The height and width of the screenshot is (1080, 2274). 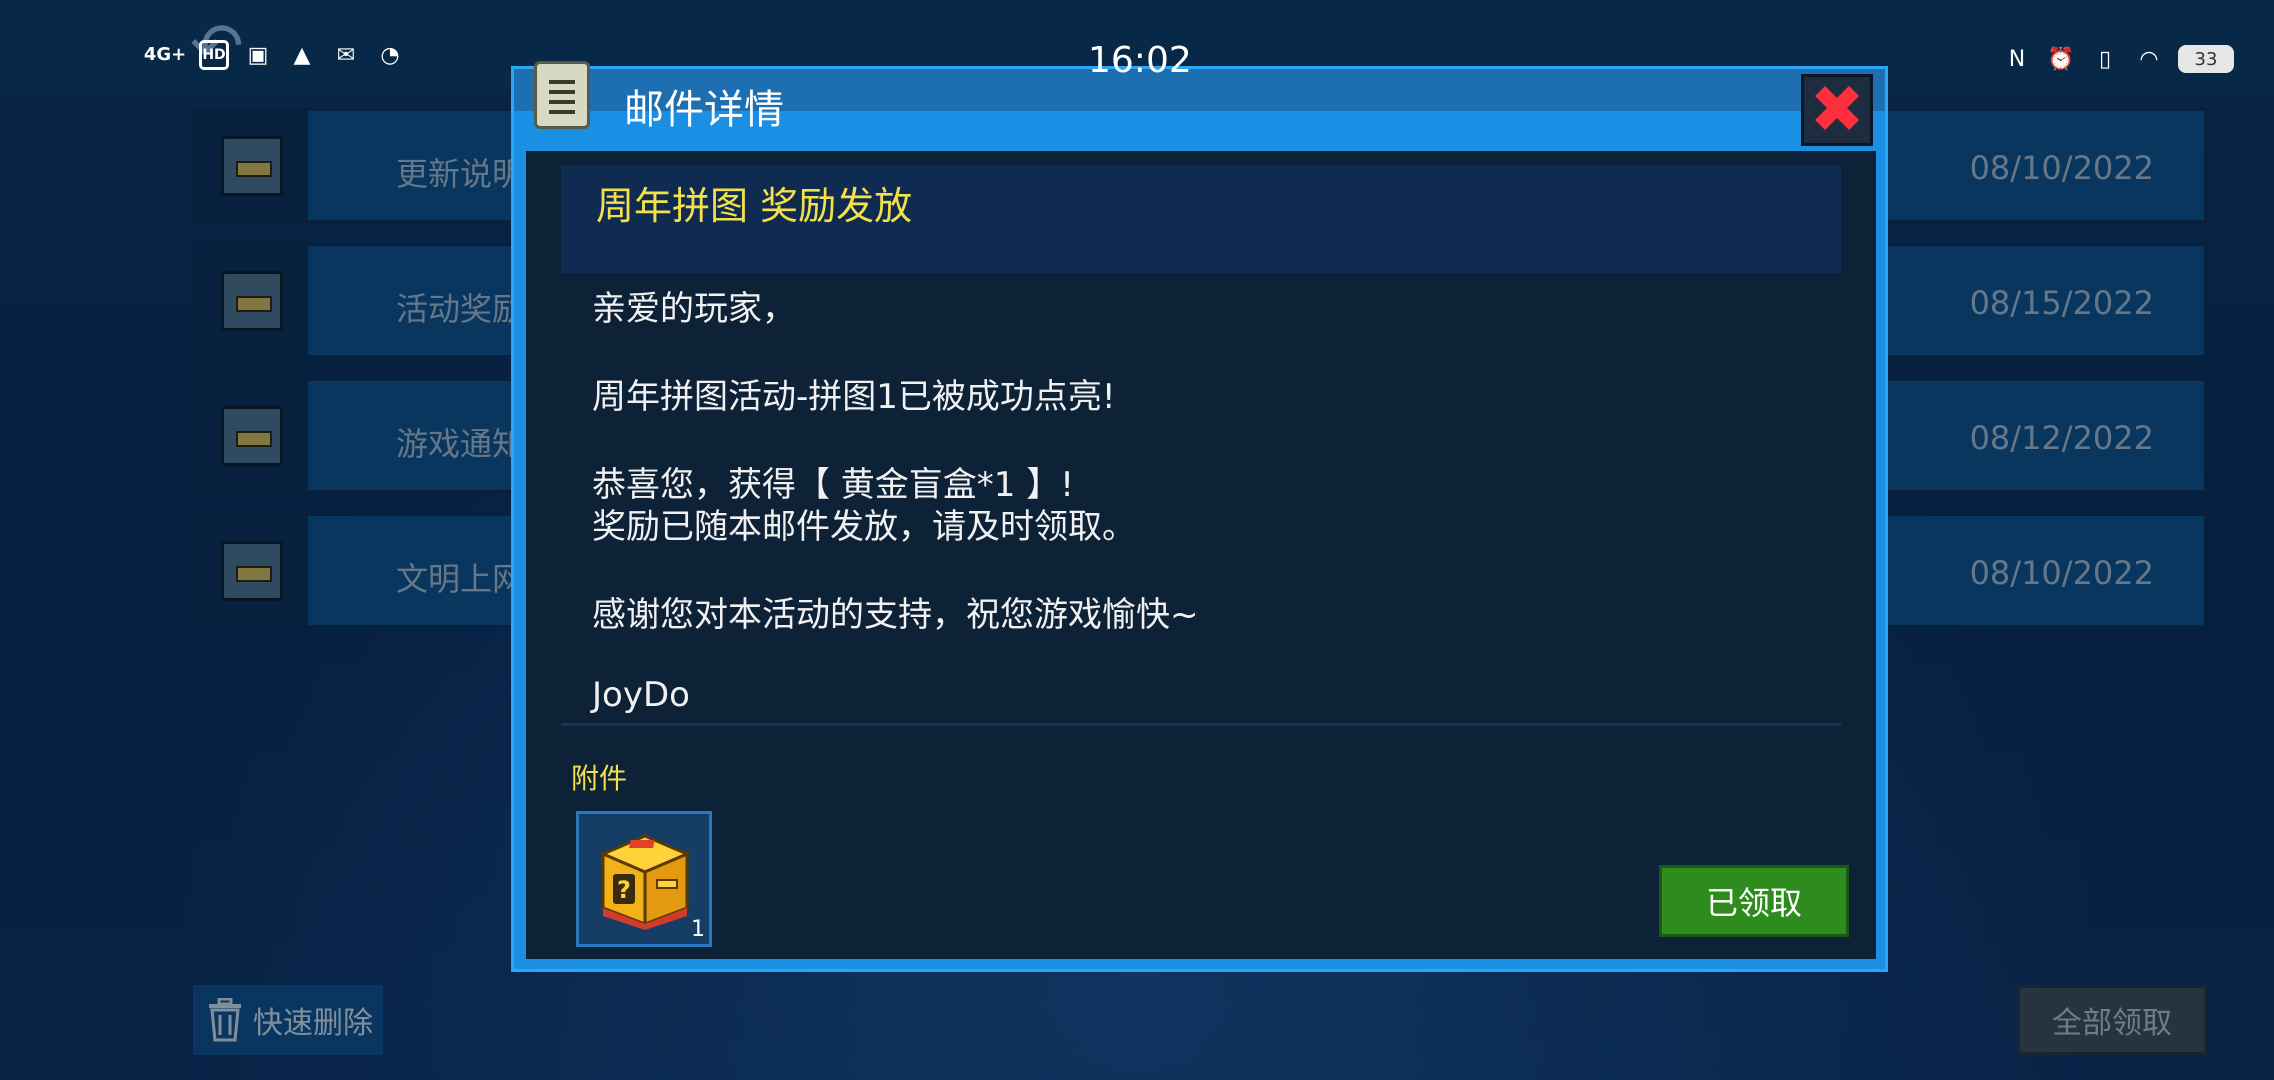 What do you see at coordinates (895, 615) in the screenshot?
I see `mail-line: 感谢您对本活动的支持，祝您游戏愉快~` at bounding box center [895, 615].